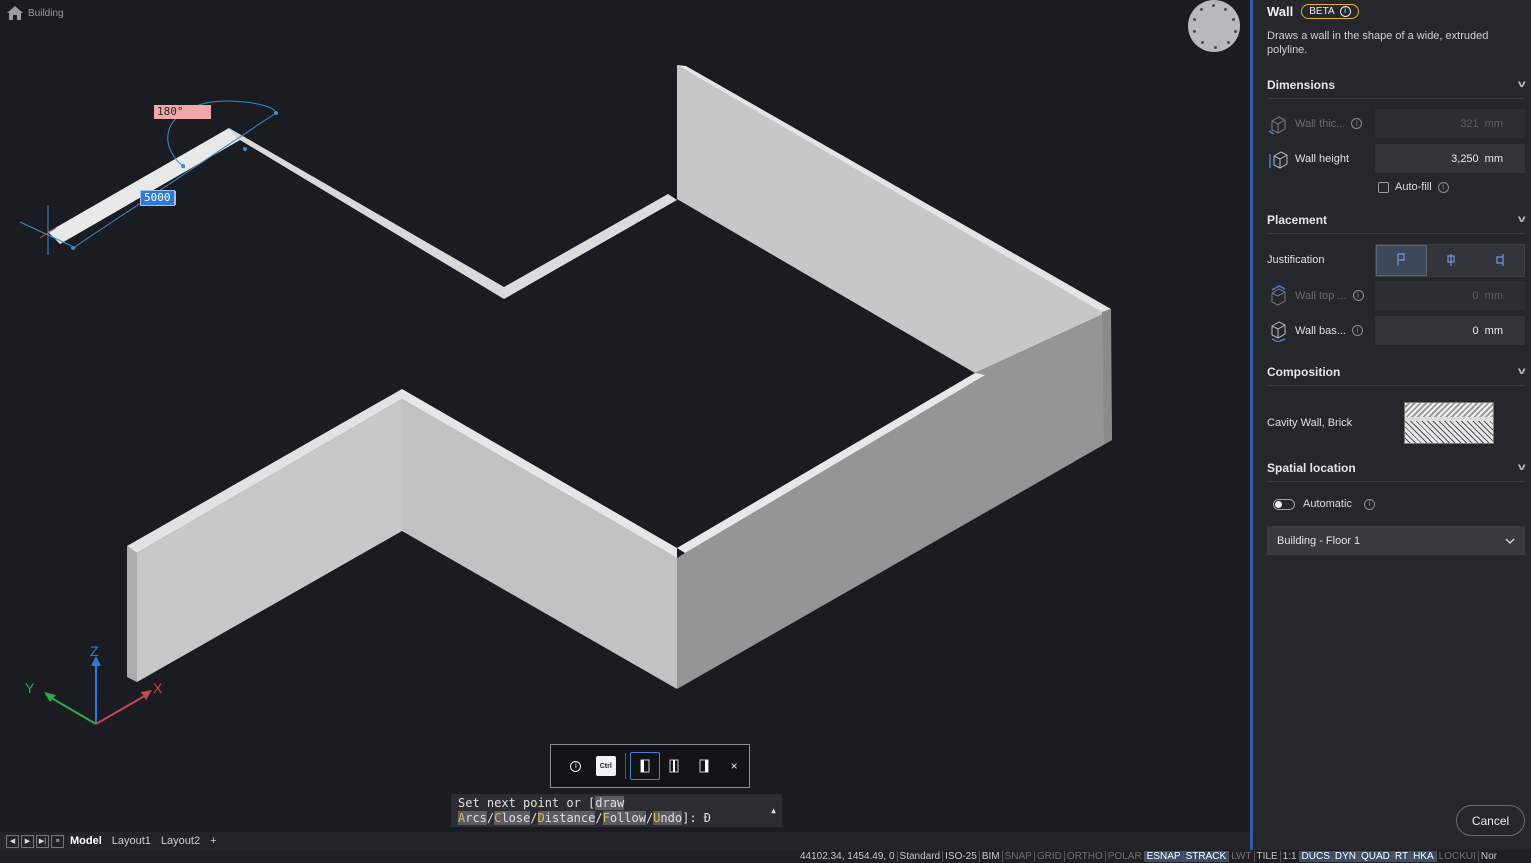  I want to click on option-distance: Distance, so click(566, 818).